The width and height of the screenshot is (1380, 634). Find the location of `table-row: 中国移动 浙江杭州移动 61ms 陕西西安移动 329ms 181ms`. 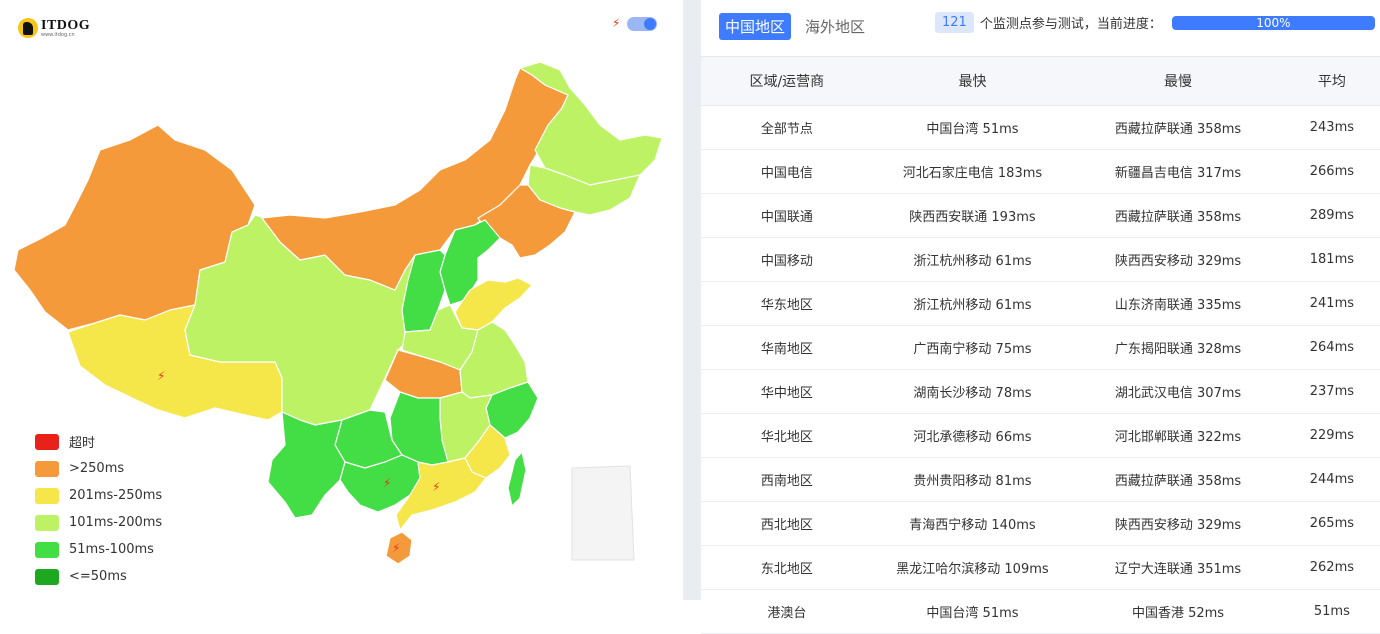

table-row: 中国移动 浙江杭州移动 61ms 陕西西安移动 329ms 181ms is located at coordinates (1040, 259).